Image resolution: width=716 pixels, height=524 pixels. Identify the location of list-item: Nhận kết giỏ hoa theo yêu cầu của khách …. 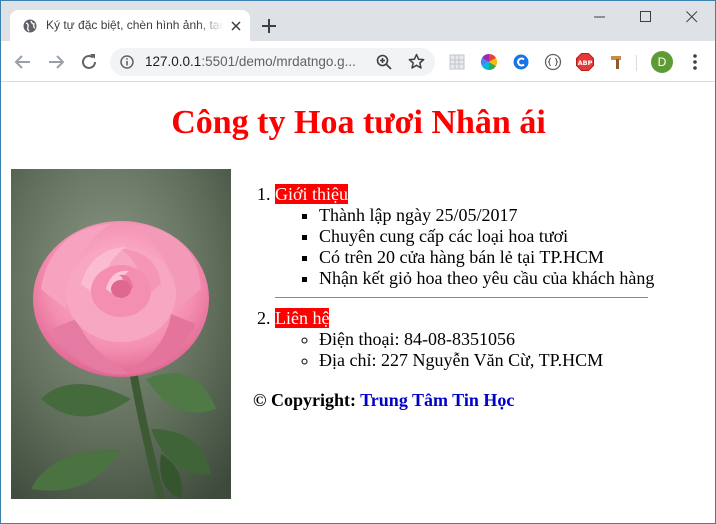
(506, 278).